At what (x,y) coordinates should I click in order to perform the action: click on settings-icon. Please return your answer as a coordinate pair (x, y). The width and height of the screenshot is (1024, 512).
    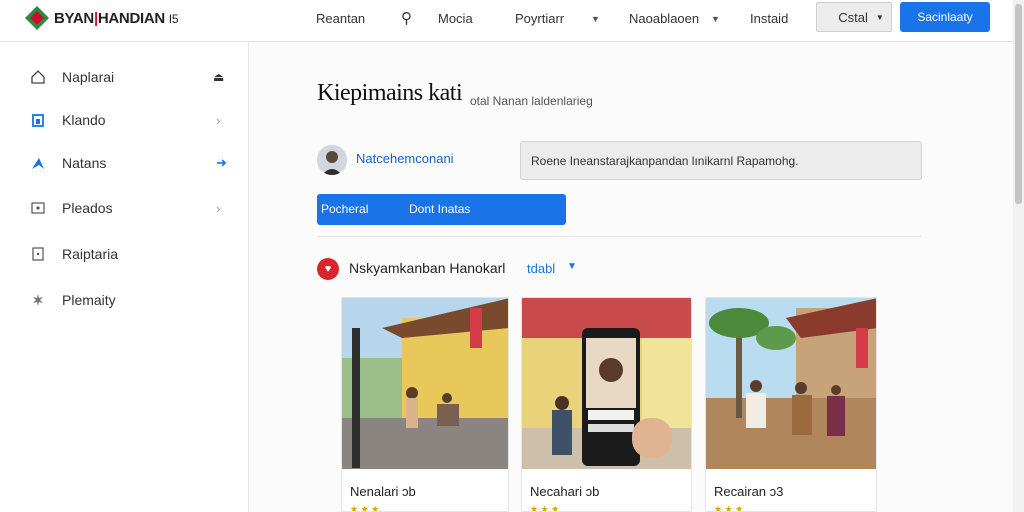
    Looking at the image, I should click on (38, 300).